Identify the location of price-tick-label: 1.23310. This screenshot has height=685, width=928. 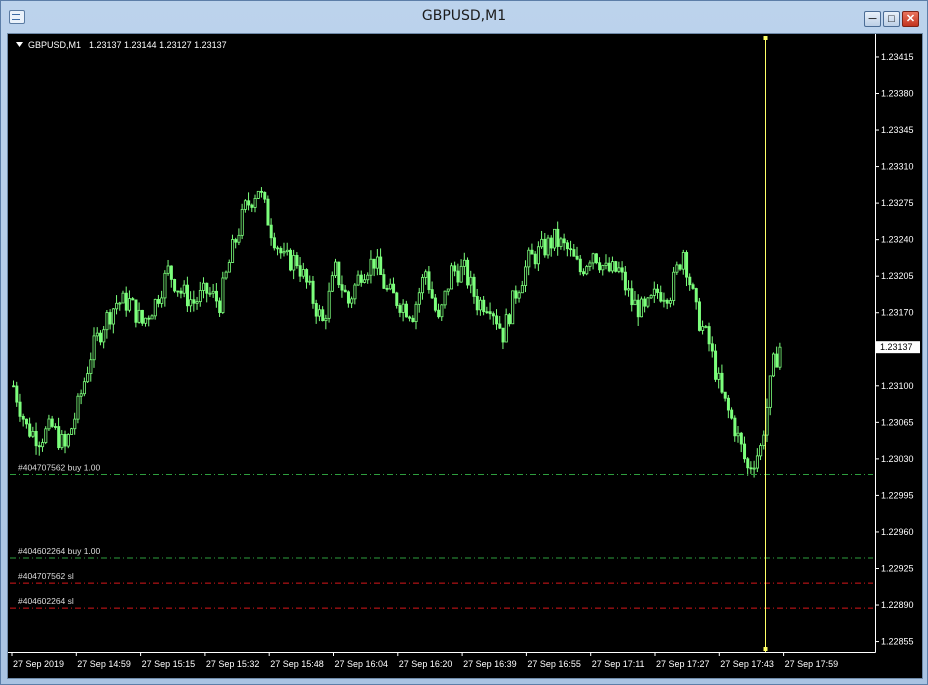
(897, 167).